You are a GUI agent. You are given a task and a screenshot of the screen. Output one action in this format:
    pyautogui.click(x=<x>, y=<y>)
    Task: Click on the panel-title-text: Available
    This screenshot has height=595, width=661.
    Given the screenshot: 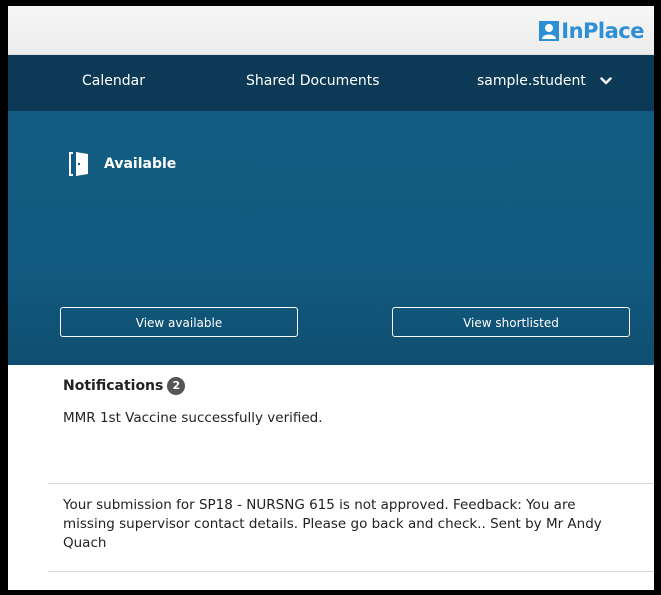 What is the action you would take?
    pyautogui.click(x=140, y=164)
    